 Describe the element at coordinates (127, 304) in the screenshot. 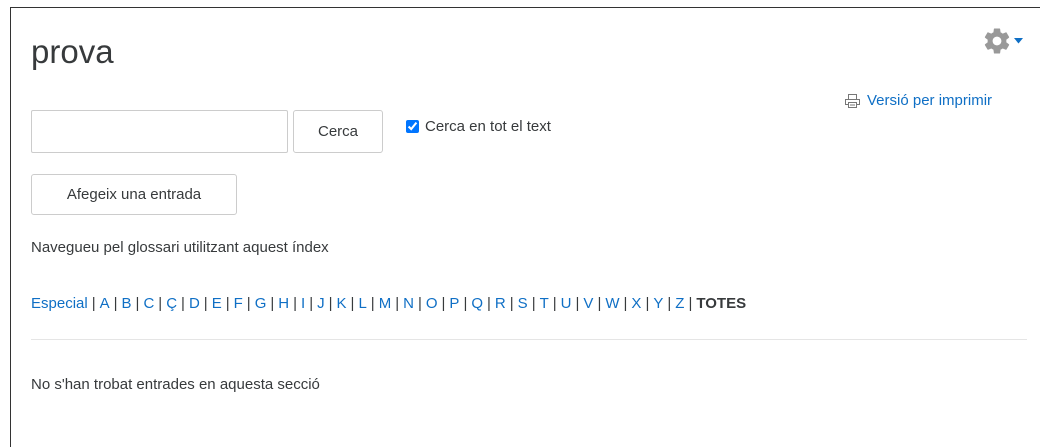

I see `index-link-2: B` at that location.